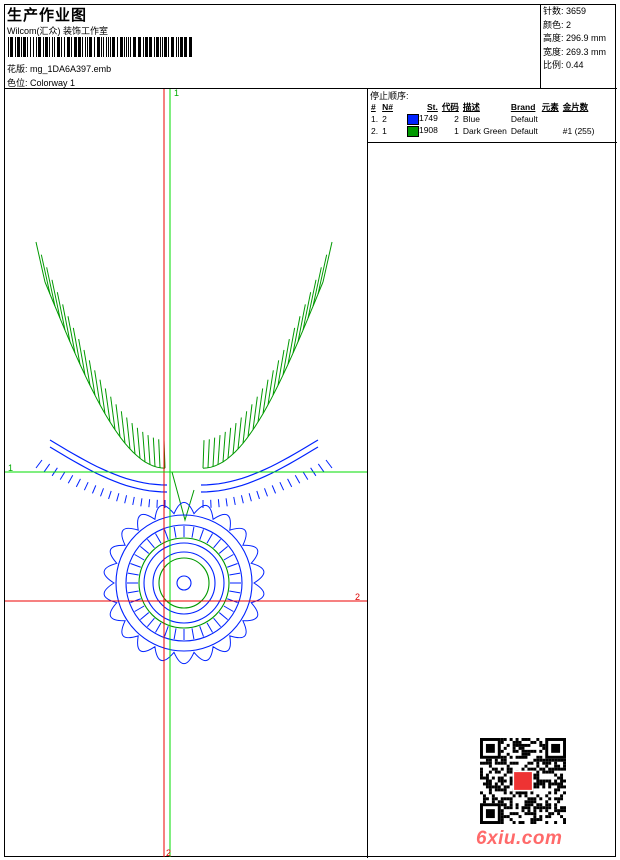 This screenshot has height=860, width=620. Describe the element at coordinates (177, 93) in the screenshot. I see `axis-label-v1: 1` at that location.